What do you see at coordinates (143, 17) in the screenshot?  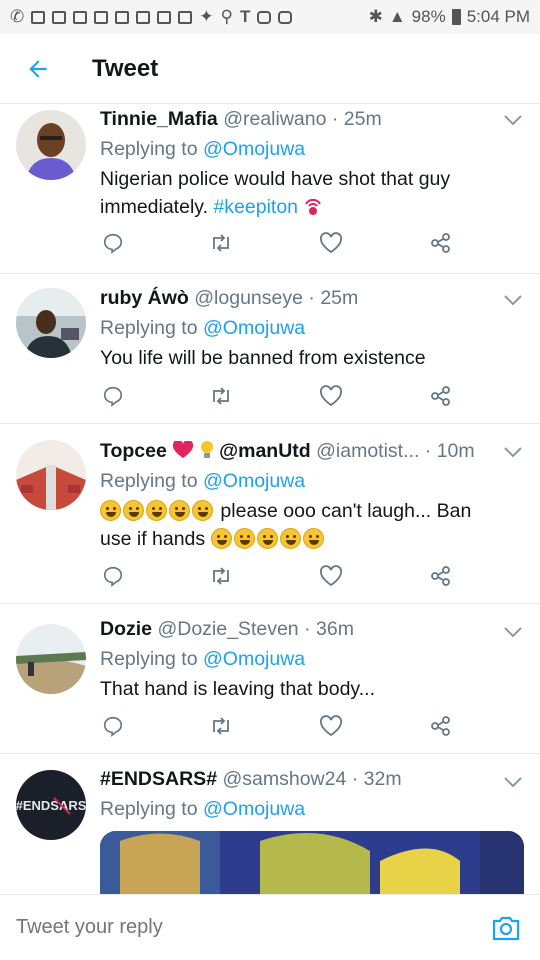 I see `email-icon` at bounding box center [143, 17].